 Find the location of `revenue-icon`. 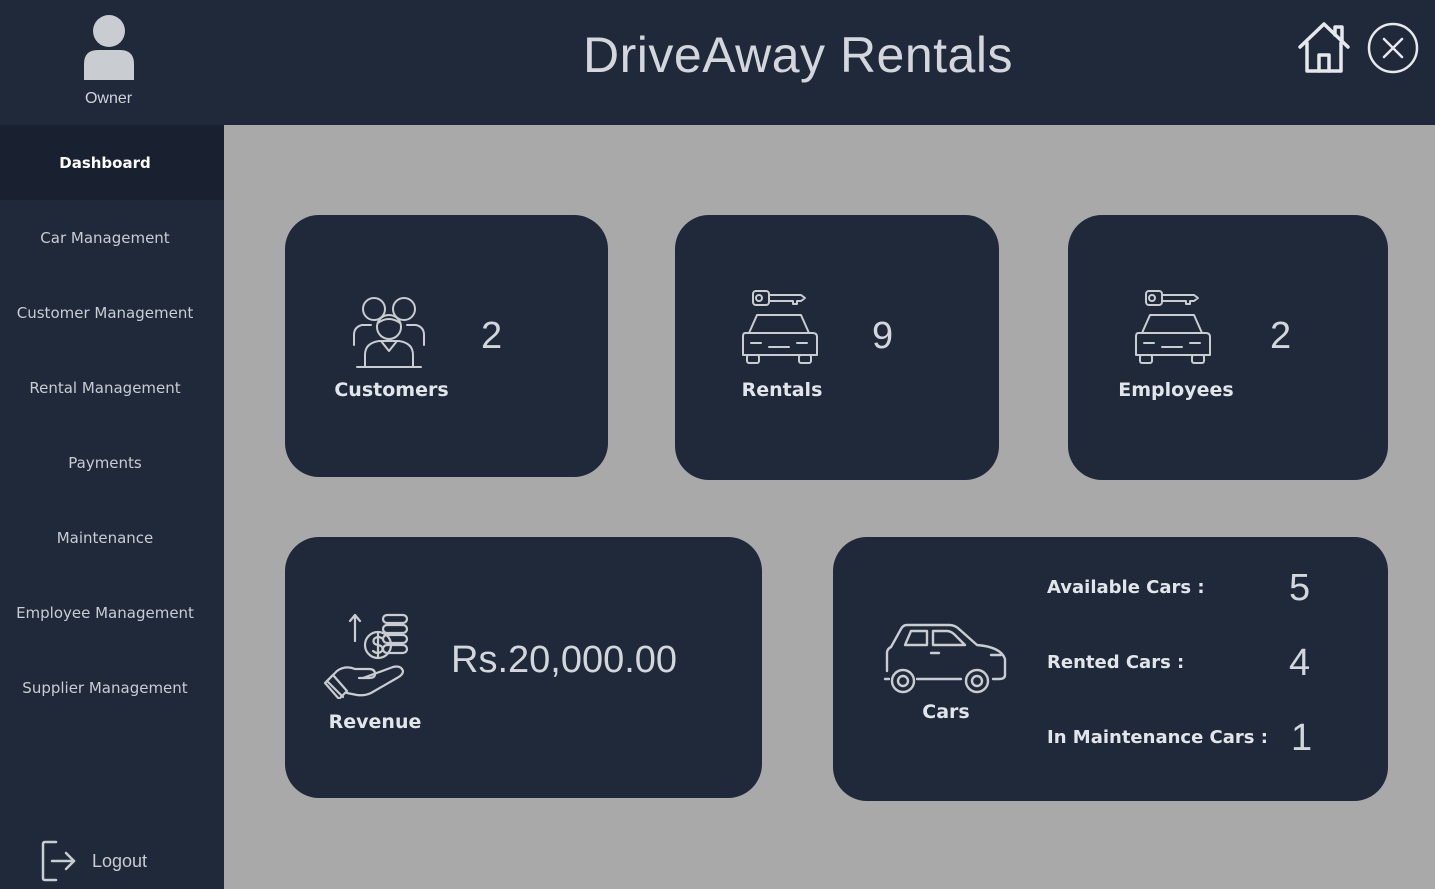

revenue-icon is located at coordinates (366, 656).